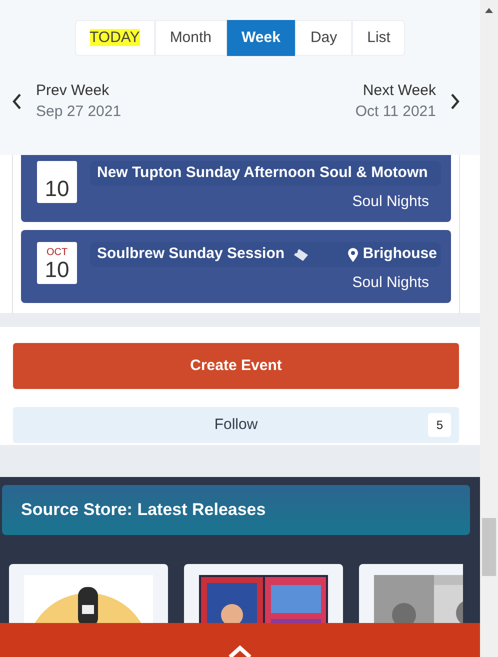  I want to click on view-tab: Day, so click(323, 38).